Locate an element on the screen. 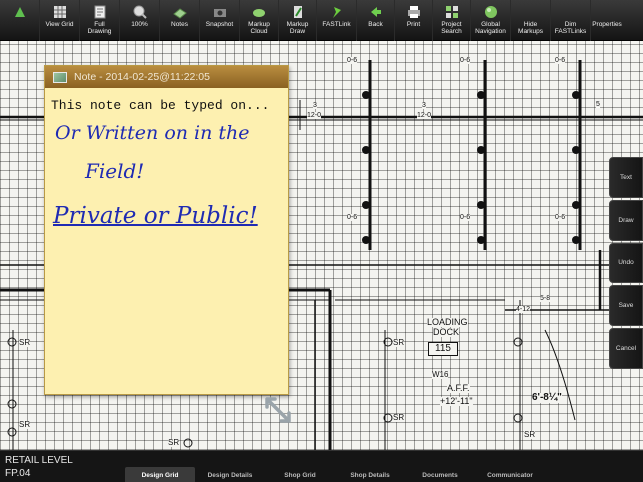 The height and width of the screenshot is (482, 643). print-button: Print is located at coordinates (414, 20).